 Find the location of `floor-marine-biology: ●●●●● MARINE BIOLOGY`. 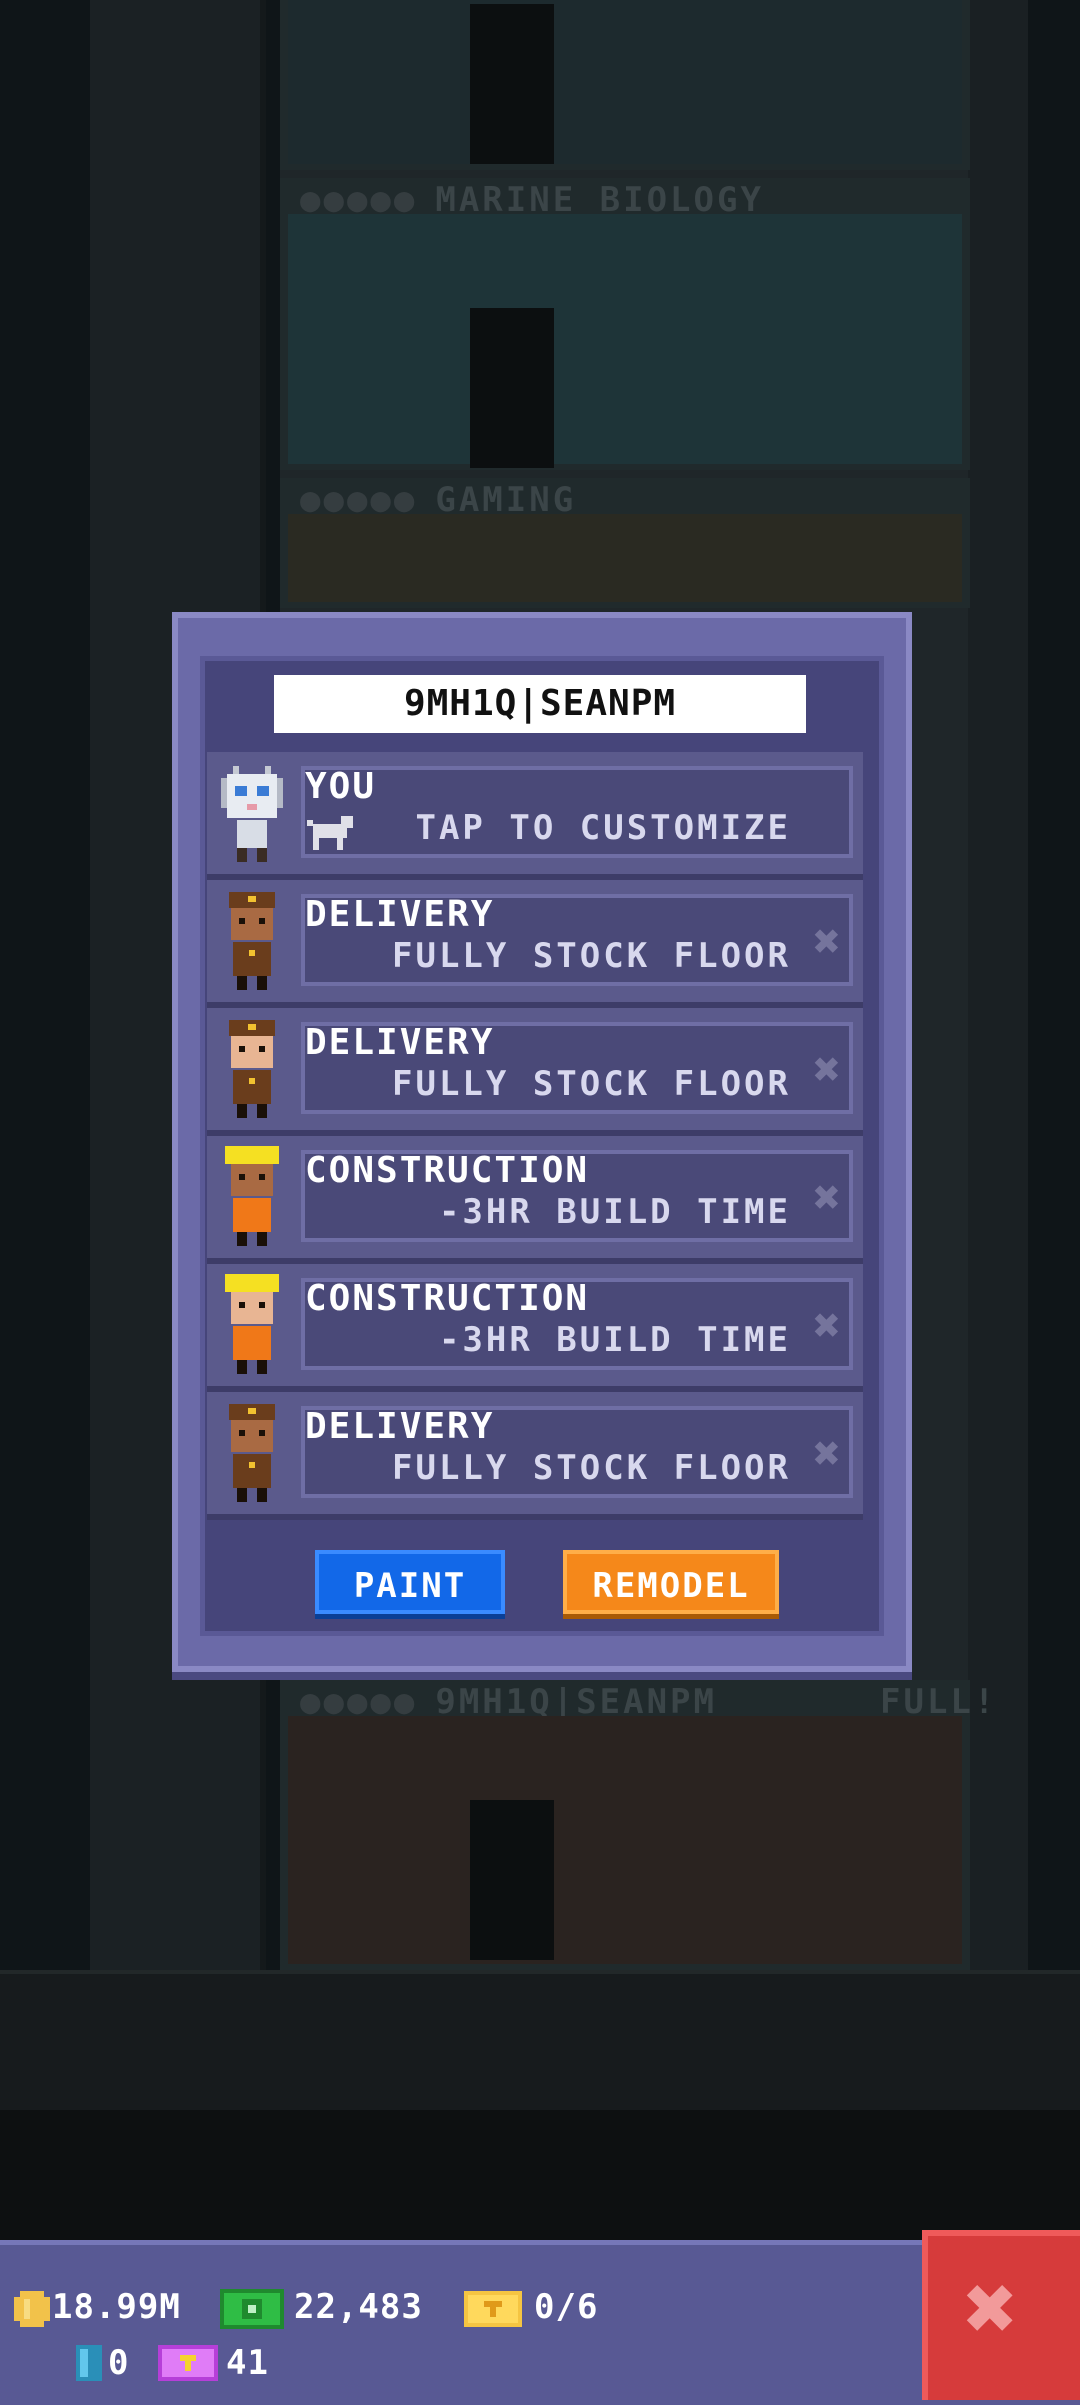

floor-marine-biology: ●●●●● MARINE BIOLOGY is located at coordinates (625, 324).